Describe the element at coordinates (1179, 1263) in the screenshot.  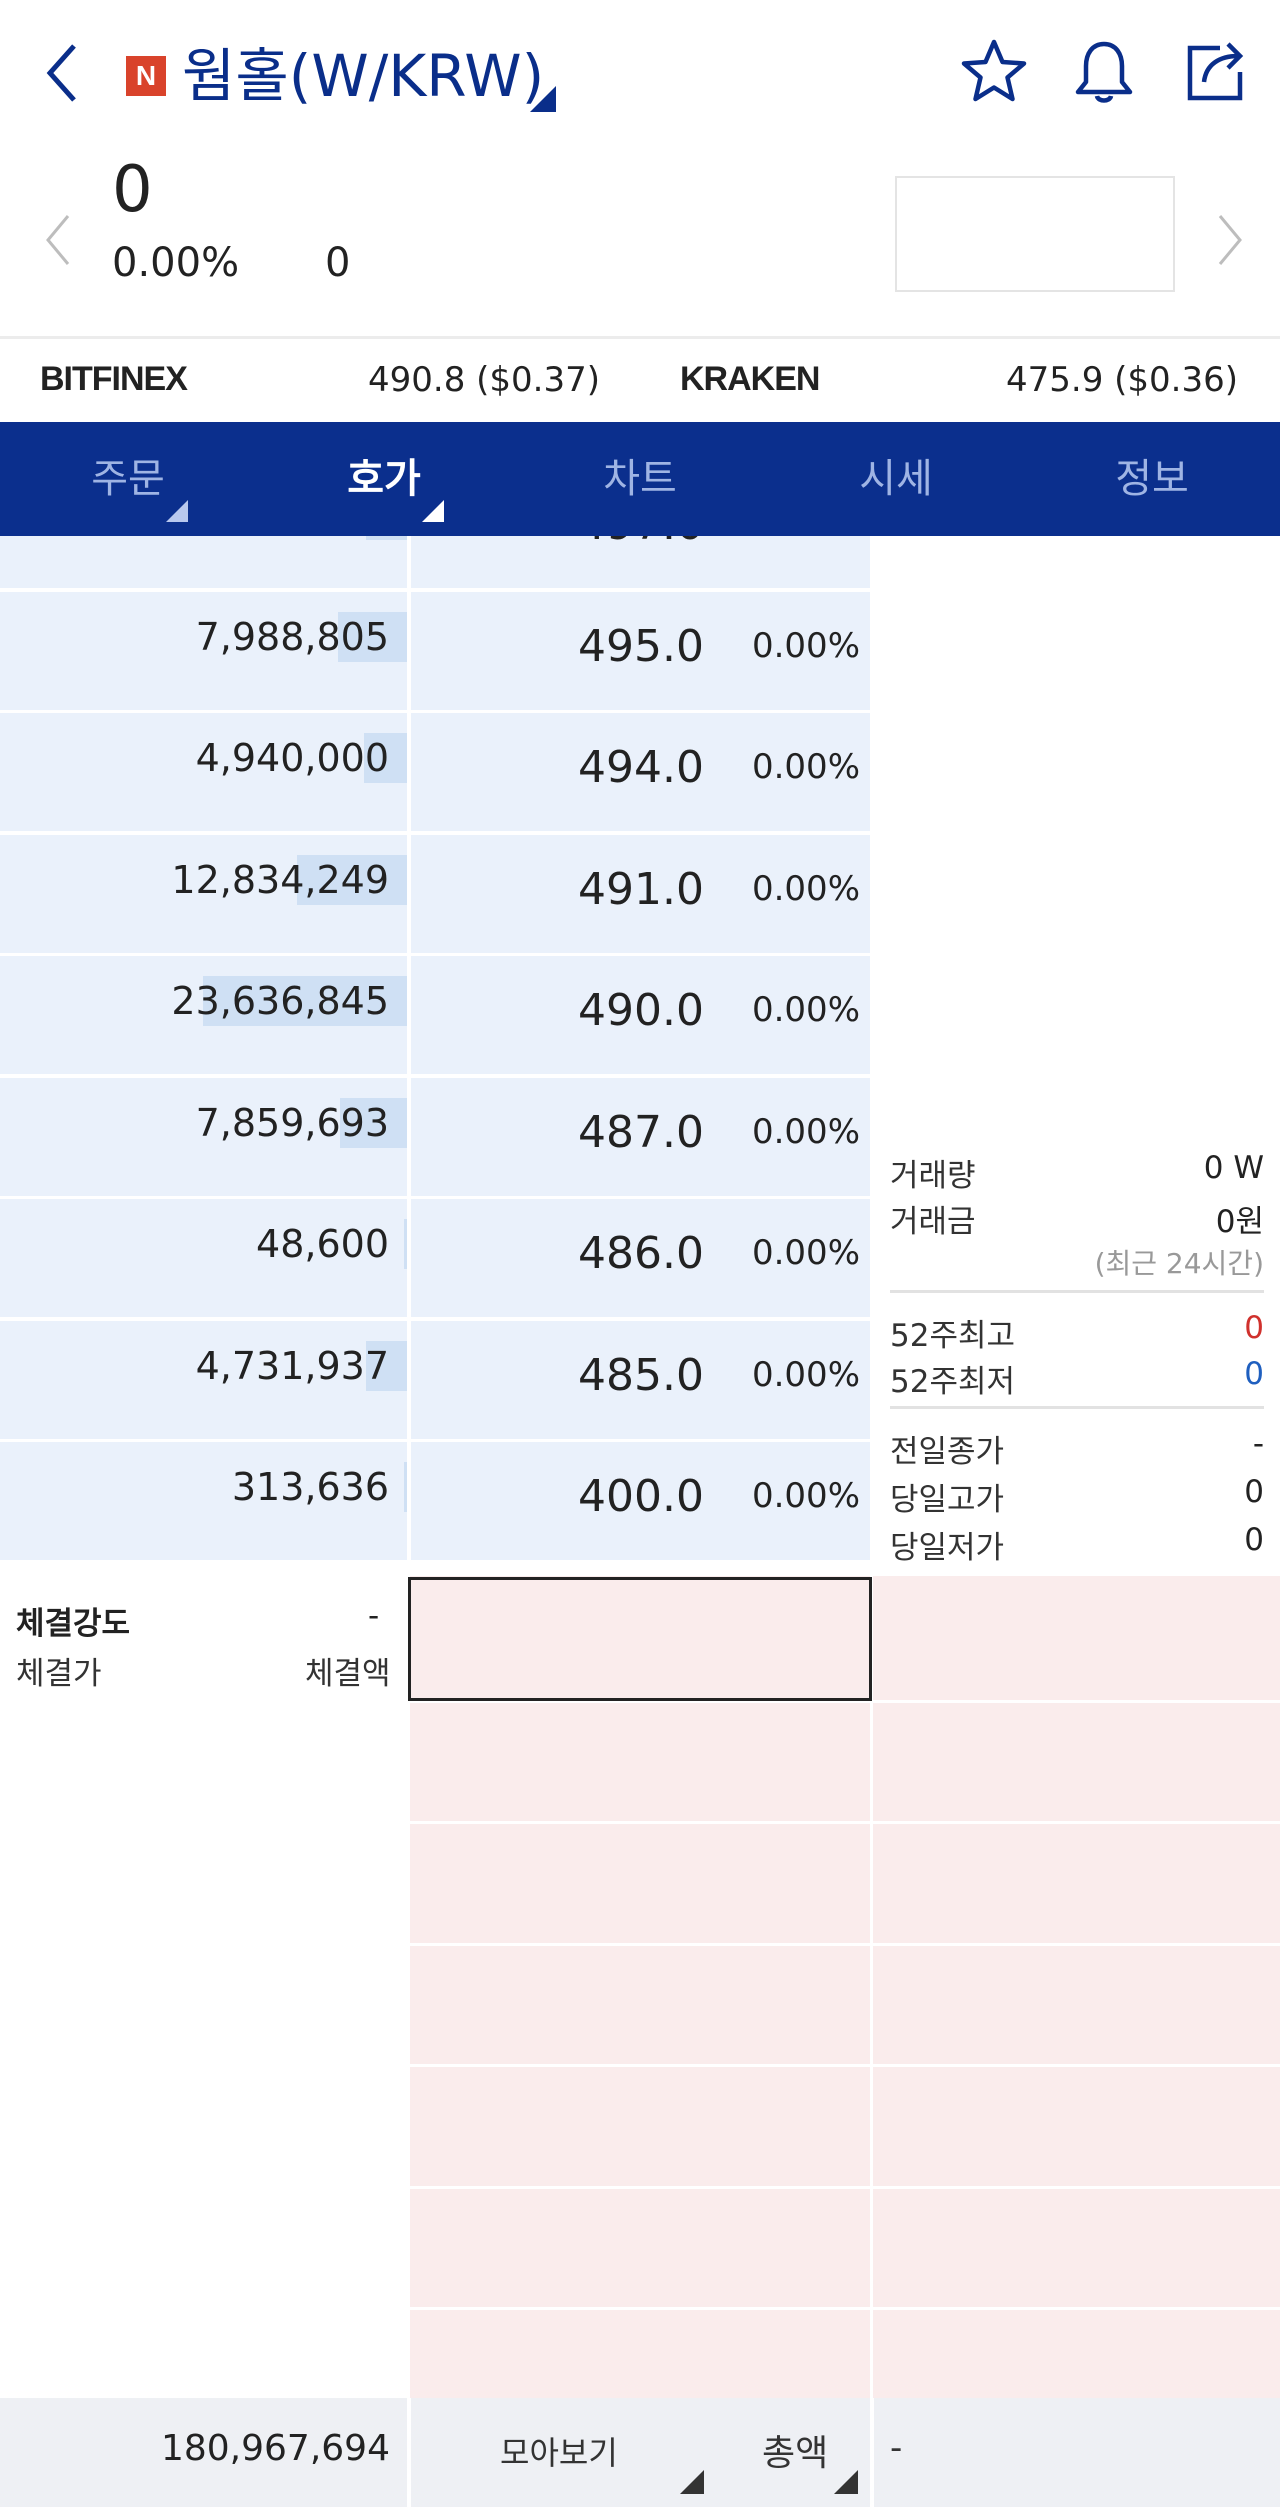
I see `period-note: (최근 24시간)` at that location.